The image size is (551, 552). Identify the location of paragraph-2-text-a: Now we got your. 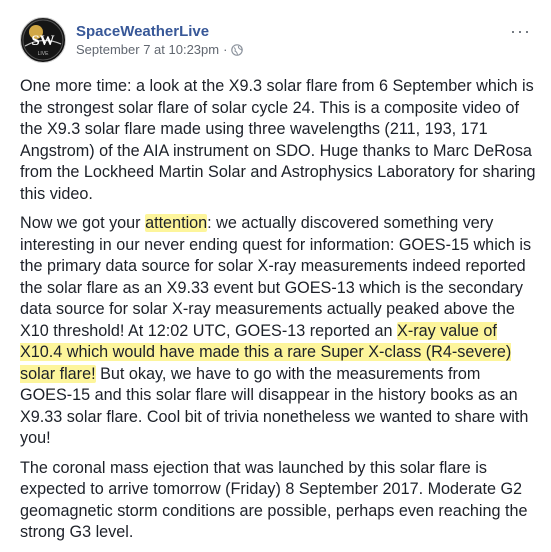
(83, 223).